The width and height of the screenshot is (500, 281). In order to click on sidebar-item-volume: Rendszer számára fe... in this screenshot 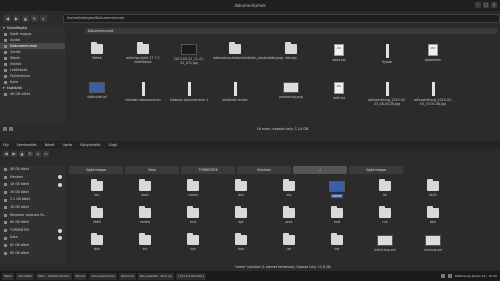, I will do `click(32, 216)`.